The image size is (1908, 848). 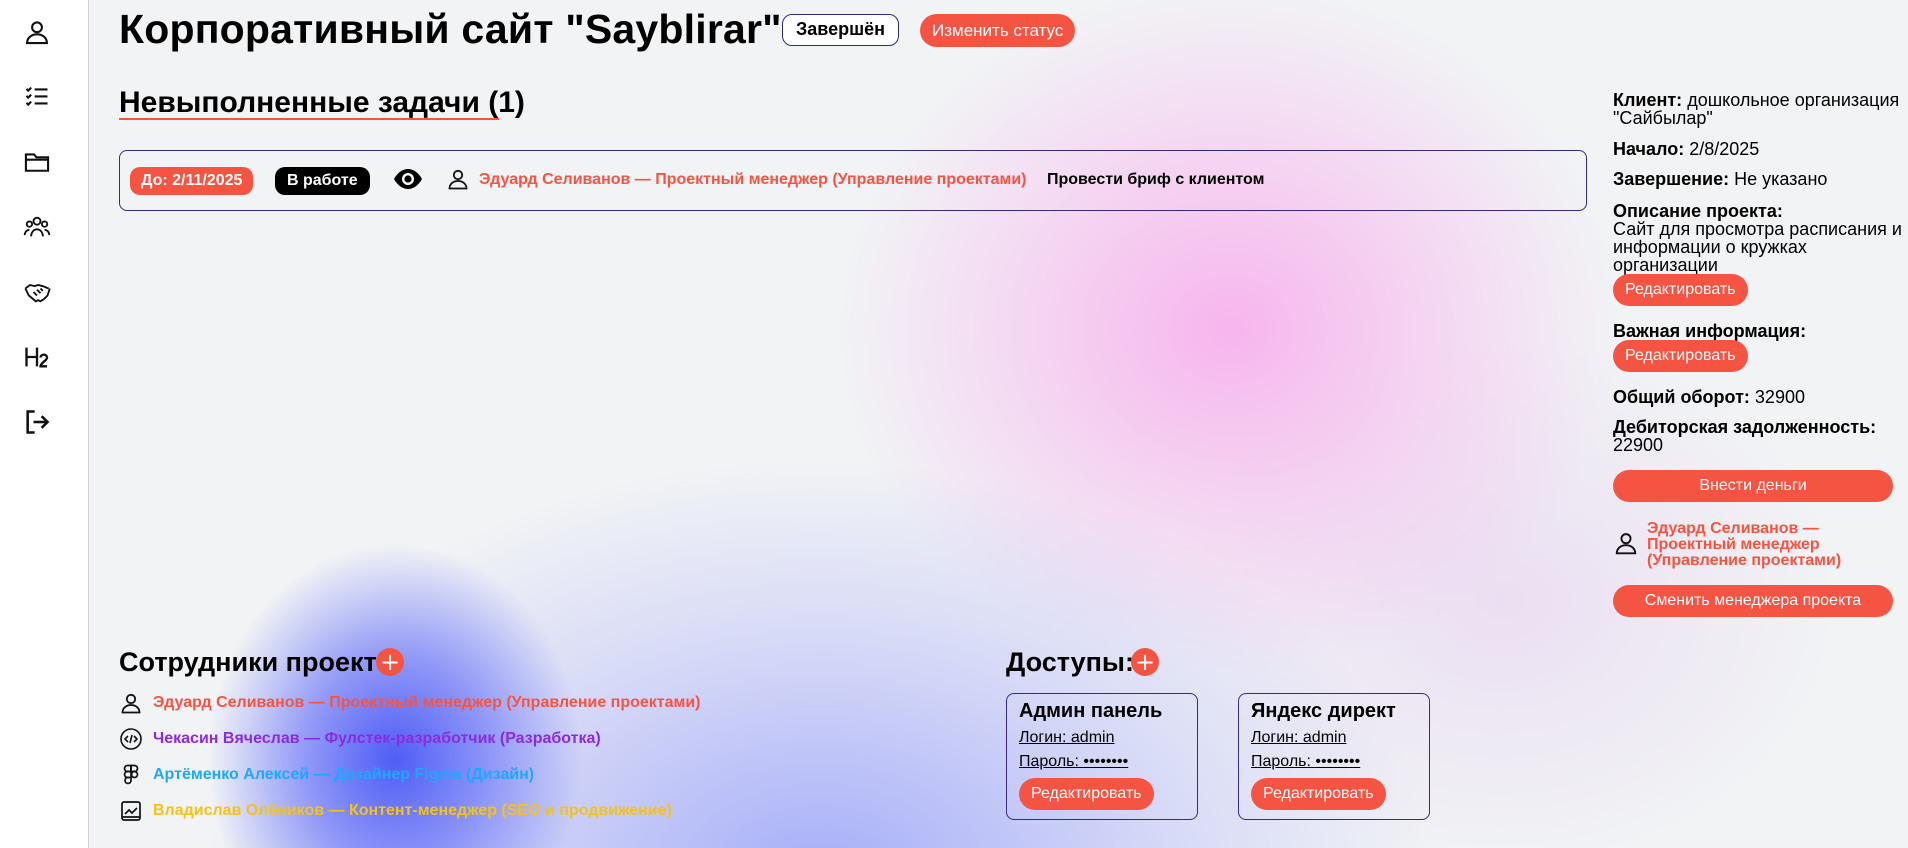 I want to click on task-status-badge: В работе, so click(x=322, y=181).